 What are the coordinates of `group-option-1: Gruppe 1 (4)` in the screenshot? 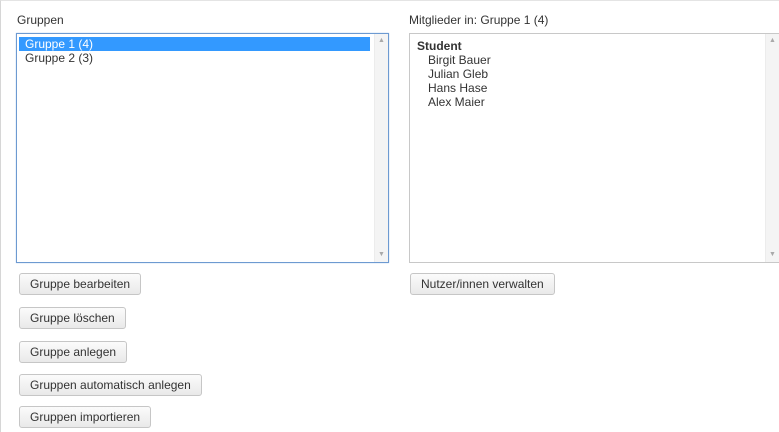 It's located at (194, 44).